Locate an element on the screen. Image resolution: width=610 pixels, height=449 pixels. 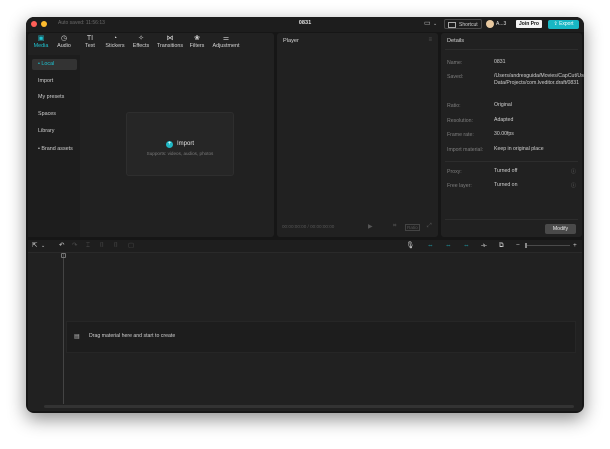
link-main-track-icon: ⇔ is located at coordinates (430, 246).